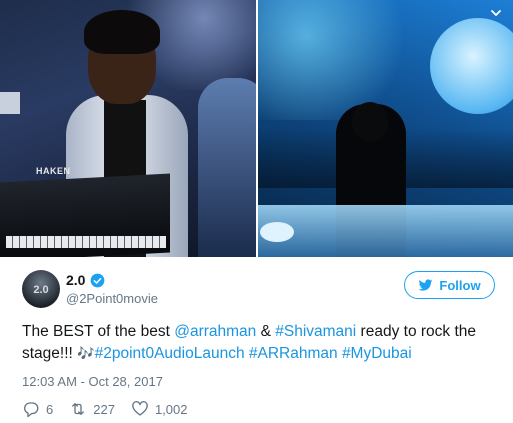  What do you see at coordinates (31, 410) in the screenshot?
I see `reply-icon` at bounding box center [31, 410].